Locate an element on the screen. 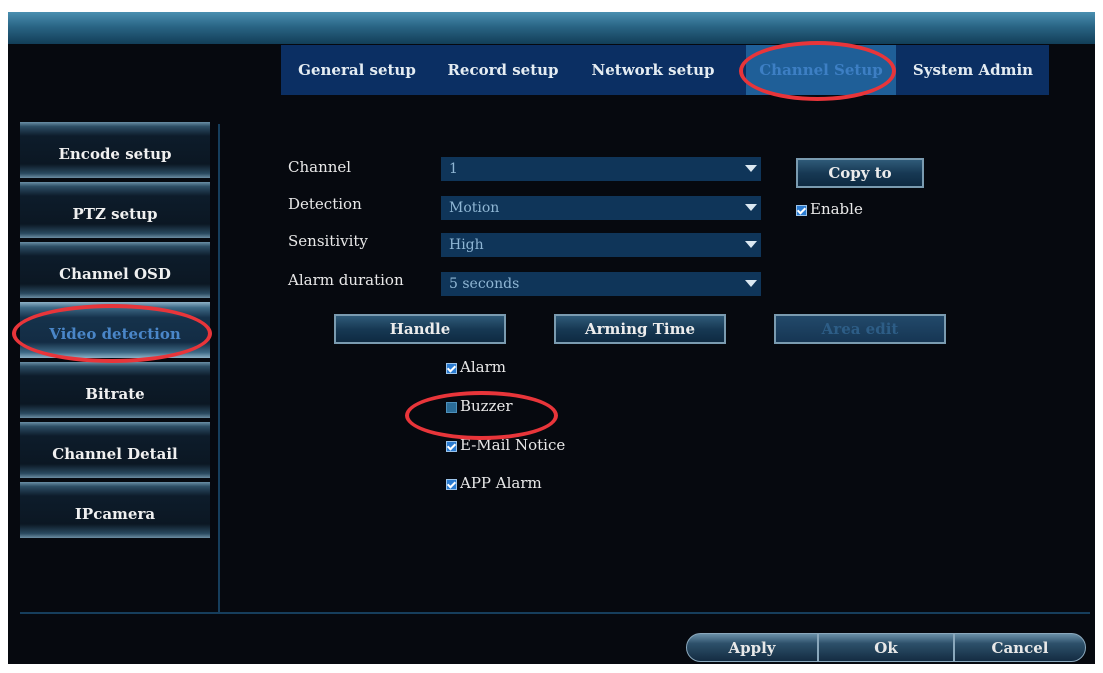 This screenshot has height=673, width=1103. title-bar is located at coordinates (551, 28).